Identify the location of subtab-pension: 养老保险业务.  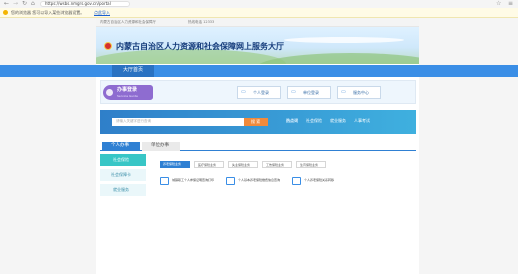
(175, 164).